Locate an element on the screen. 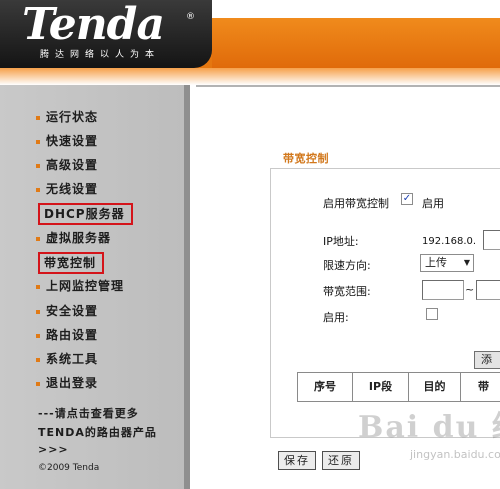 The height and width of the screenshot is (489, 500). range-label: 带宽范围: is located at coordinates (347, 291).